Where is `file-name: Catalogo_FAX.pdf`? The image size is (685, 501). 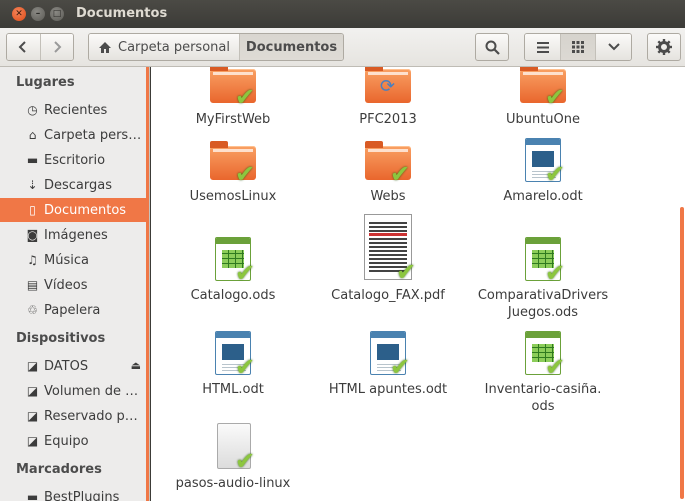 file-name: Catalogo_FAX.pdf is located at coordinates (388, 295).